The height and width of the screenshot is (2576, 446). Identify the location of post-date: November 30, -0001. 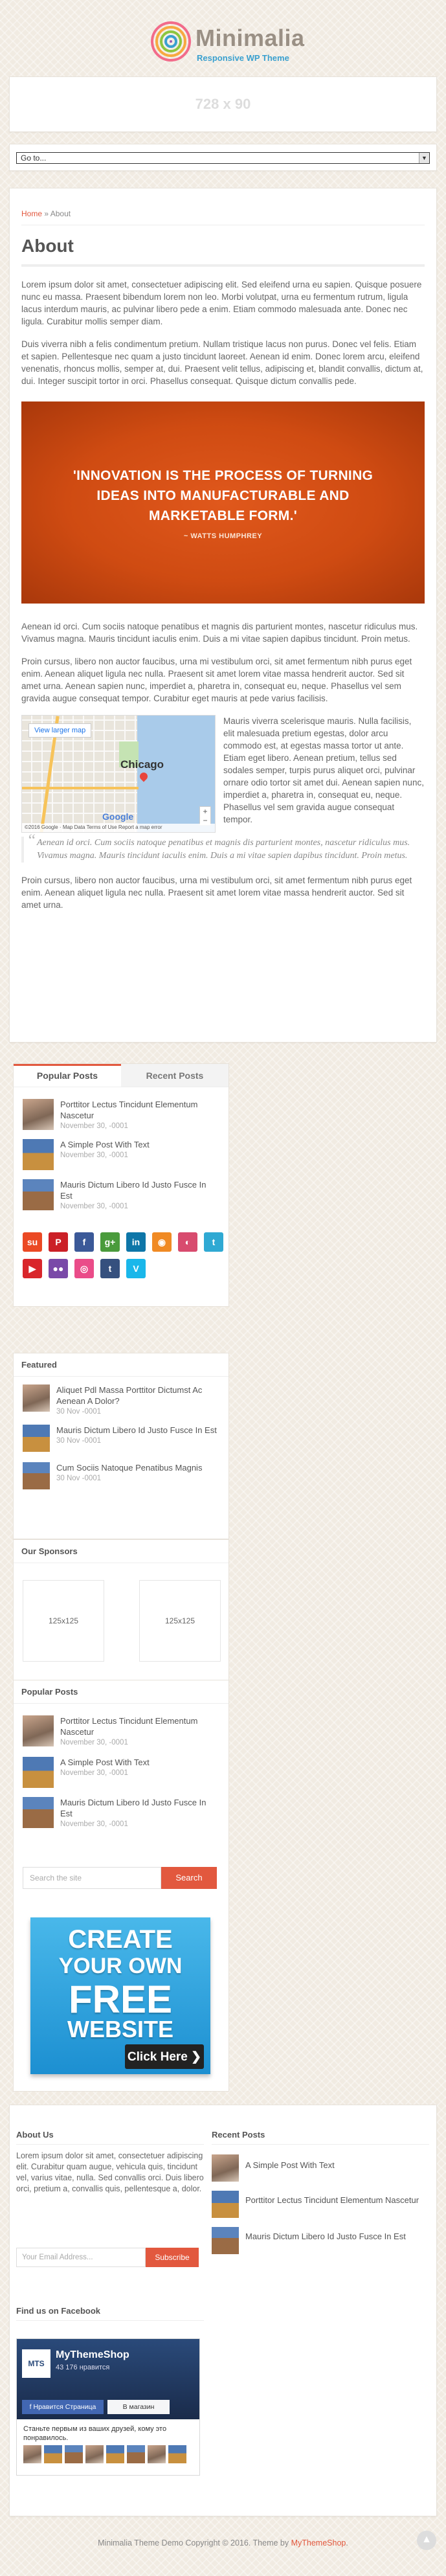
(94, 1824).